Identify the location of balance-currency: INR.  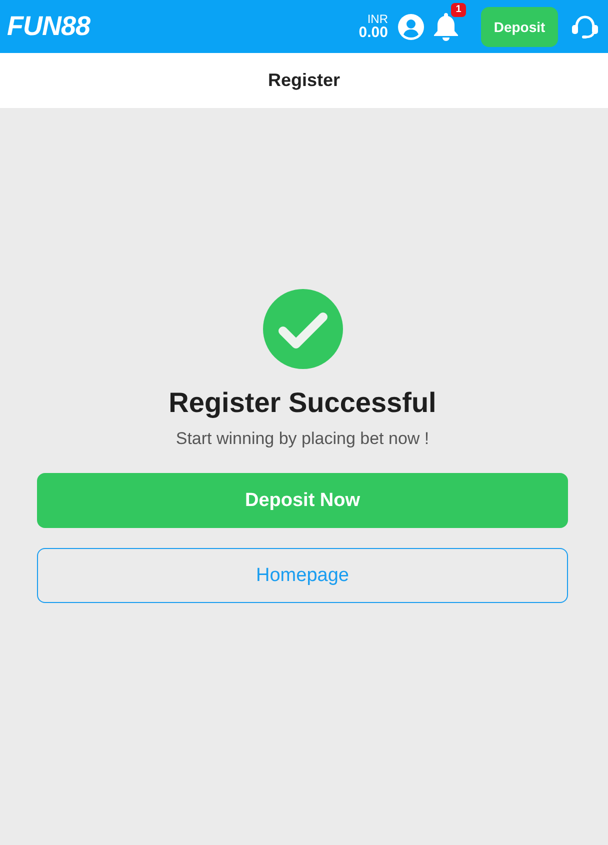
(377, 19).